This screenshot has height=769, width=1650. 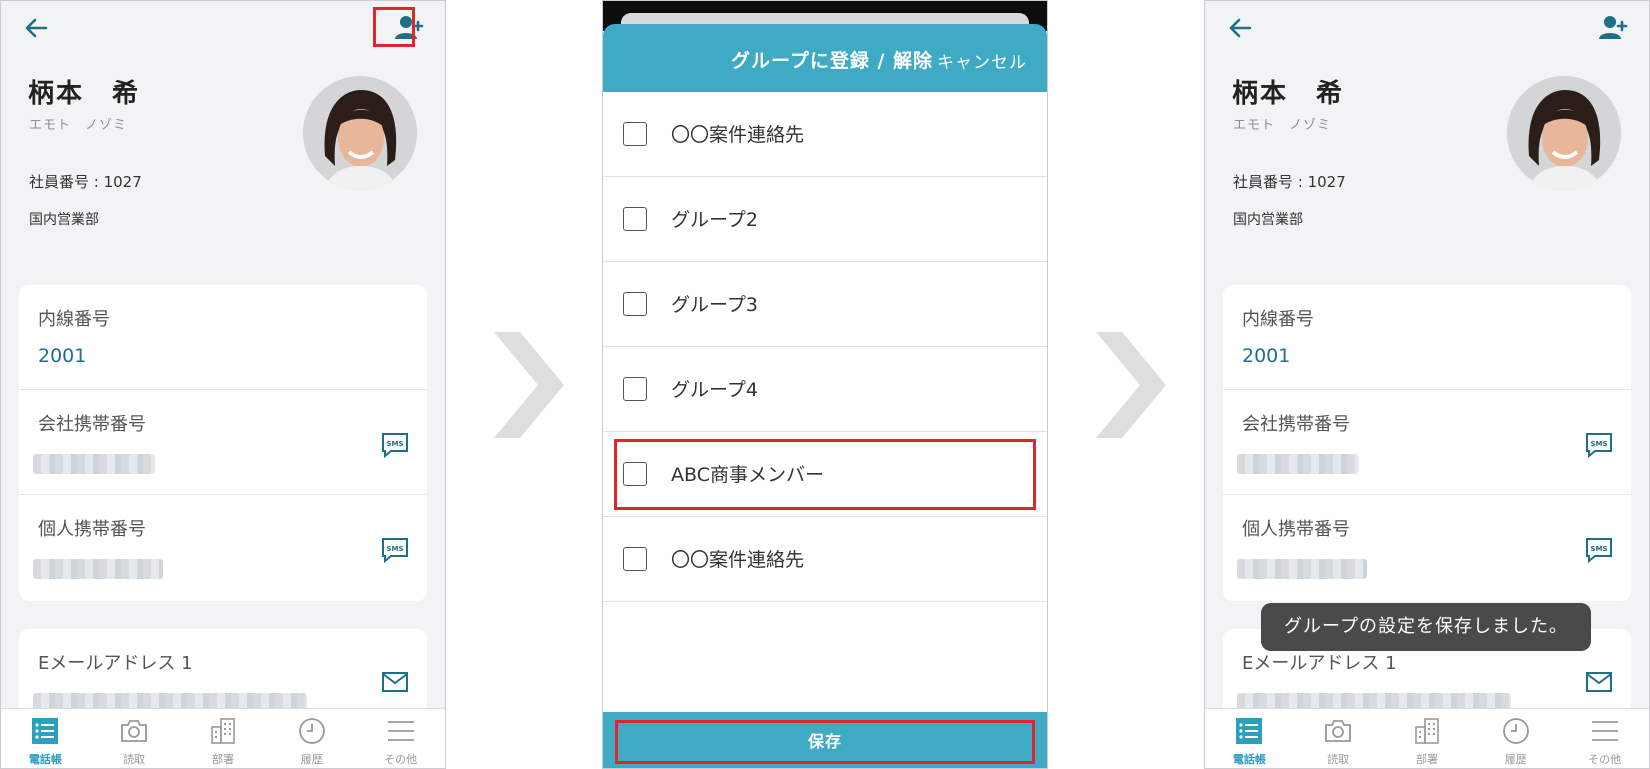 I want to click on group-label: グループ3, so click(x=714, y=305).